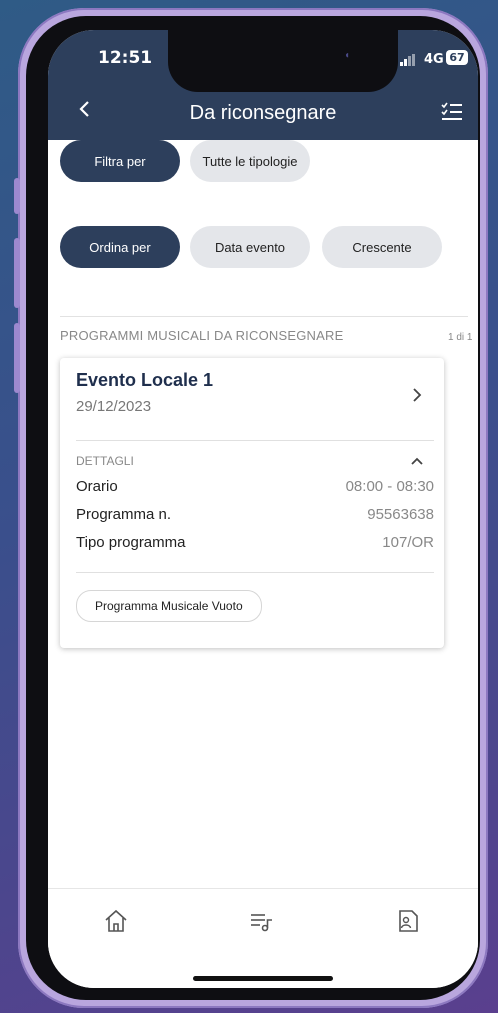 This screenshot has width=498, height=1013. What do you see at coordinates (17, 273) in the screenshot?
I see `volume-up-button` at bounding box center [17, 273].